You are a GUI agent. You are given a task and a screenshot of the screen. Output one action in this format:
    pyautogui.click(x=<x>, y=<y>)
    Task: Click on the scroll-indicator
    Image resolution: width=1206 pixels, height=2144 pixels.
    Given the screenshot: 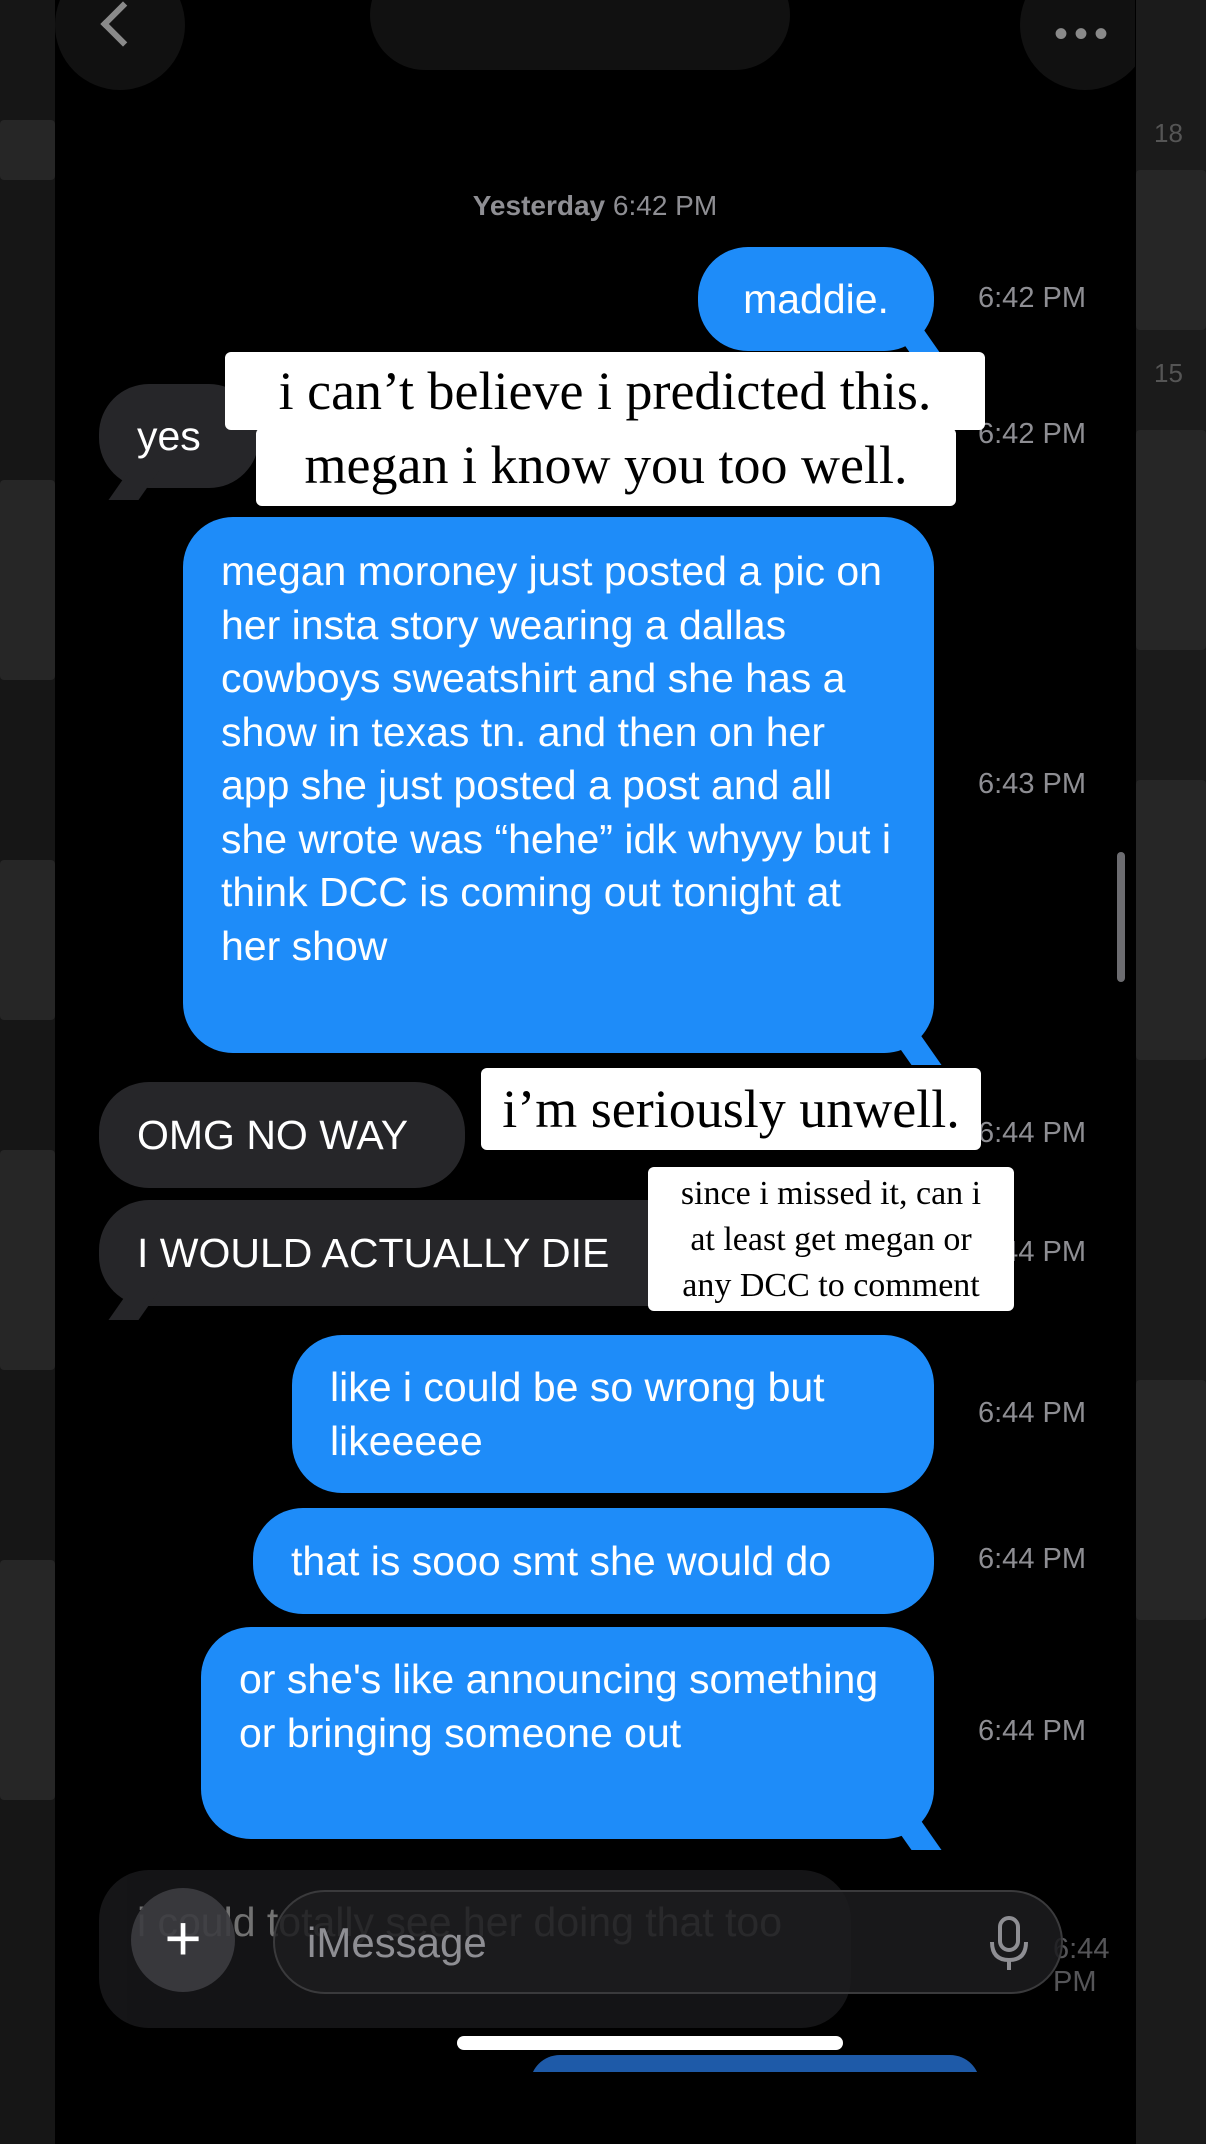 What is the action you would take?
    pyautogui.click(x=1121, y=917)
    